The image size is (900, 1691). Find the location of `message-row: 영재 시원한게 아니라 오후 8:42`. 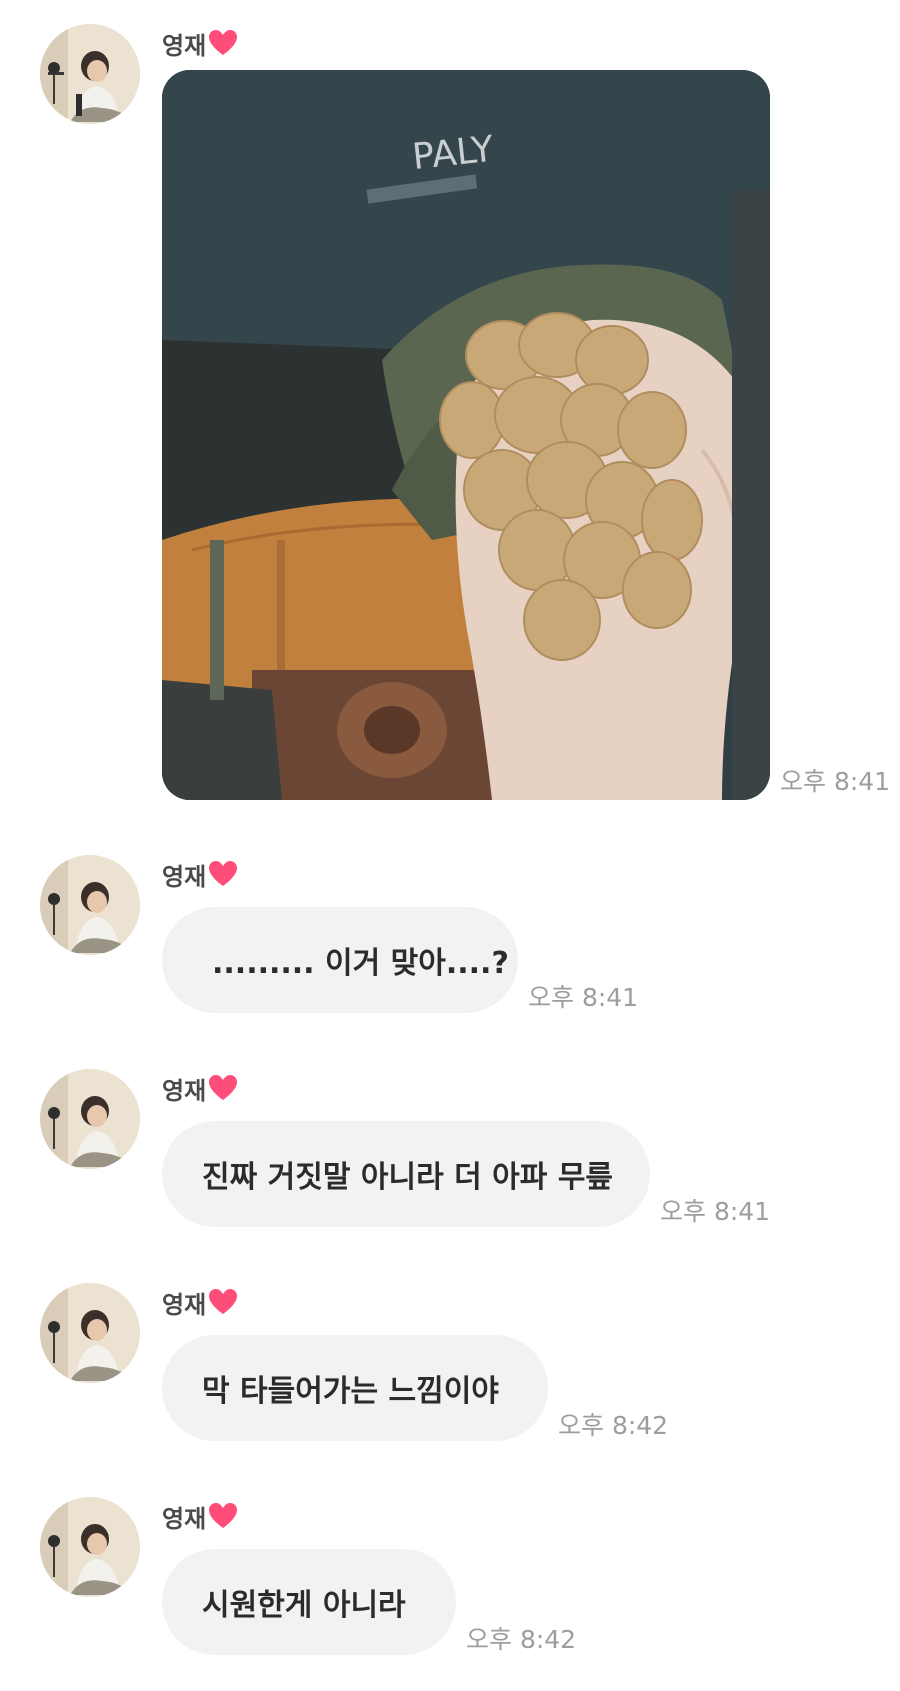

message-row: 영재 시원한게 아니라 오후 8:42 is located at coordinates (450, 1577).